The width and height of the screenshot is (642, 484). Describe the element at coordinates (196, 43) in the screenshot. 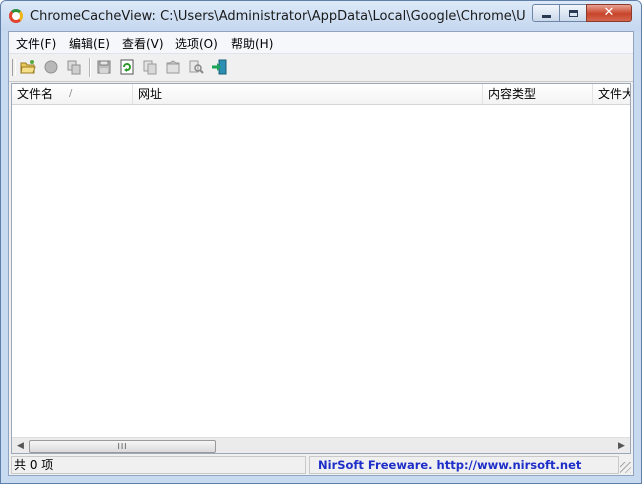

I see `menu-options: 选项(O)` at that location.